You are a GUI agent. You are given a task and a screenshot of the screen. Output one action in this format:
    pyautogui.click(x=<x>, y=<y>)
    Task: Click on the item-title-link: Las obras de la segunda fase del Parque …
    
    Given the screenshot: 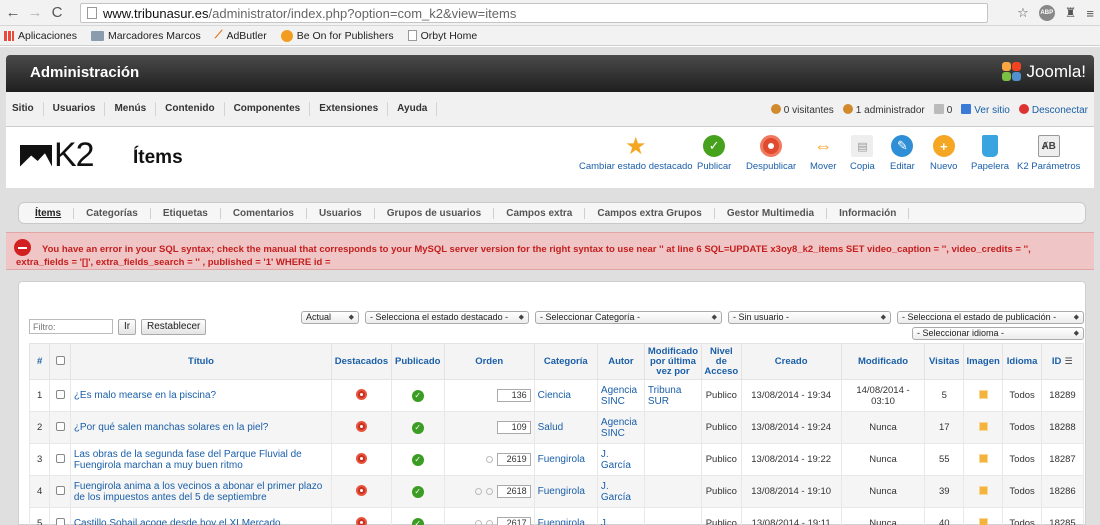 What is the action you would take?
    pyautogui.click(x=201, y=459)
    